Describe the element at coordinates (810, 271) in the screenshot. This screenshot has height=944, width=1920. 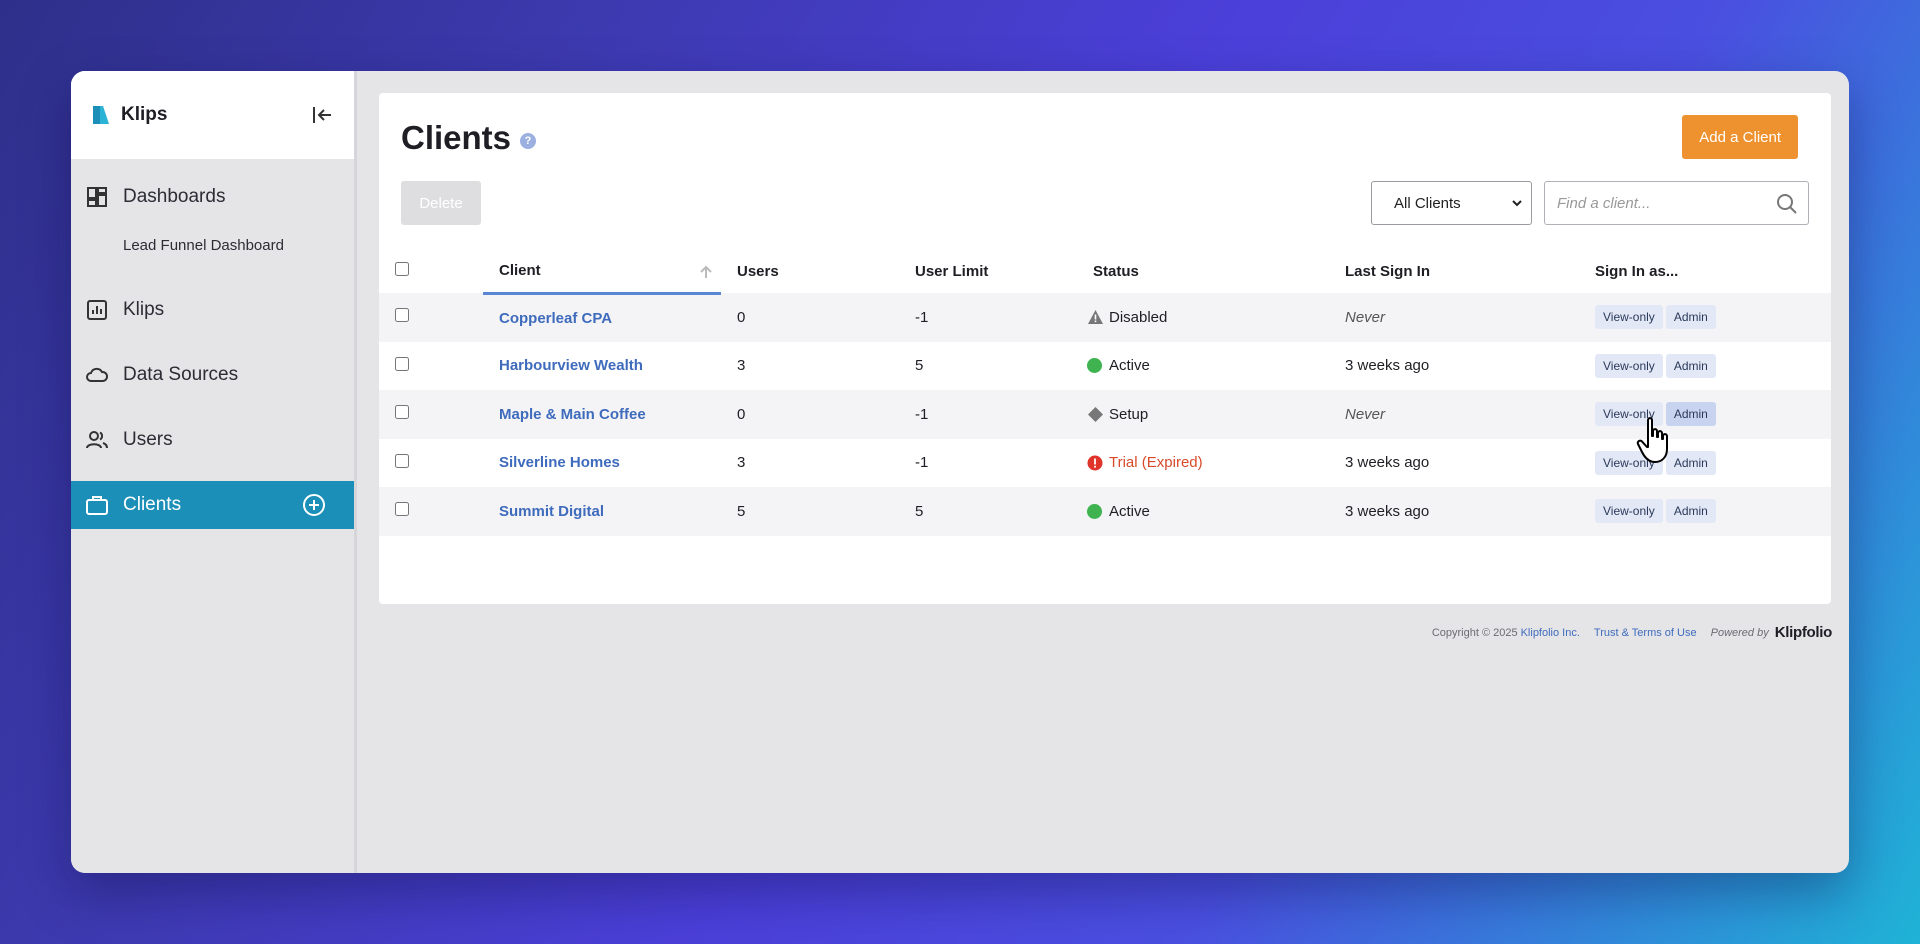
I see `column-header-users: Users` at that location.